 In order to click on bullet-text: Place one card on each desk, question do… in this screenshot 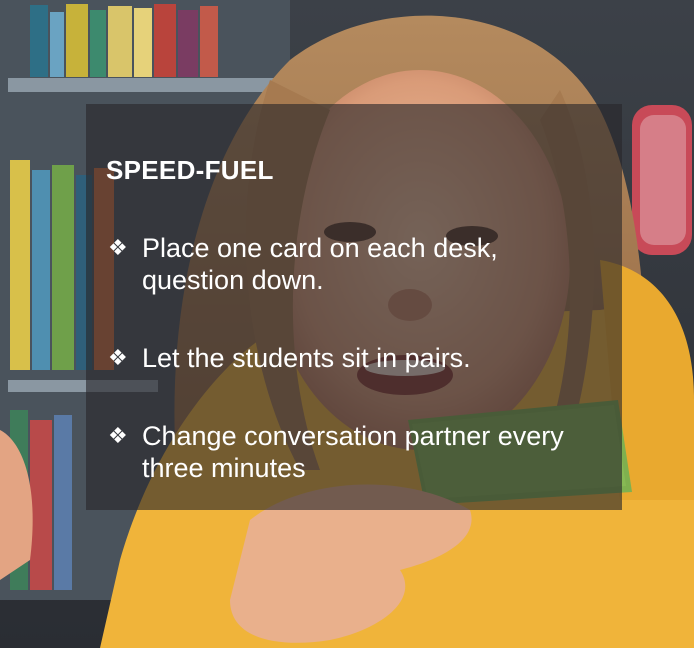, I will do `click(320, 264)`.